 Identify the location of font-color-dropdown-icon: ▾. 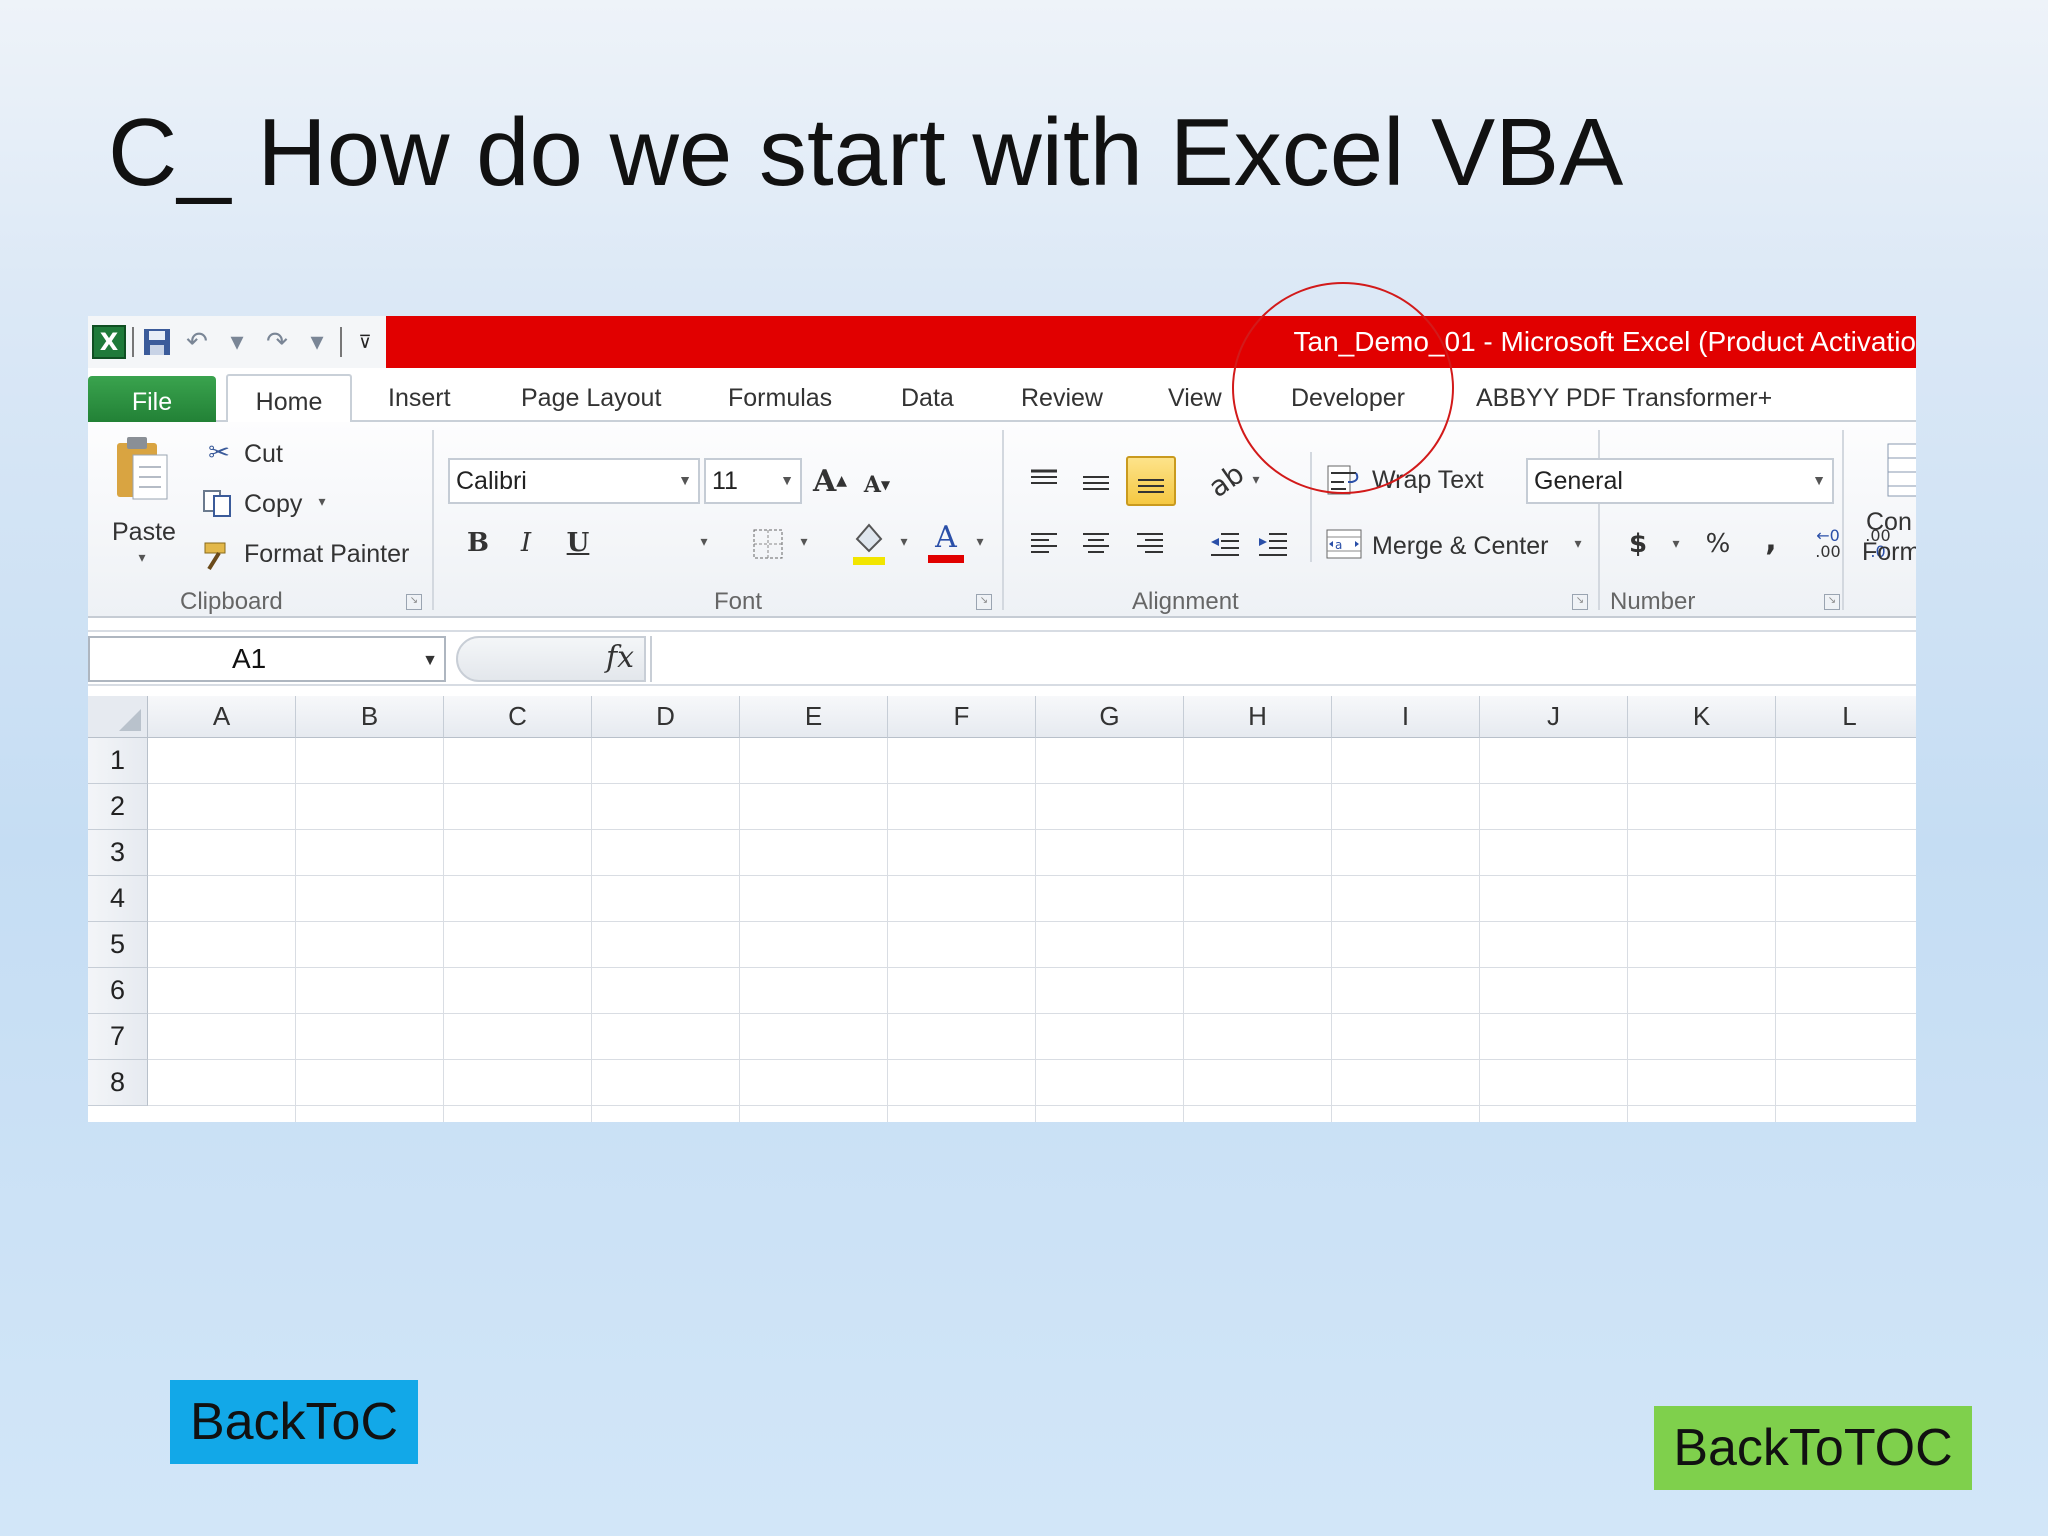
(980, 542).